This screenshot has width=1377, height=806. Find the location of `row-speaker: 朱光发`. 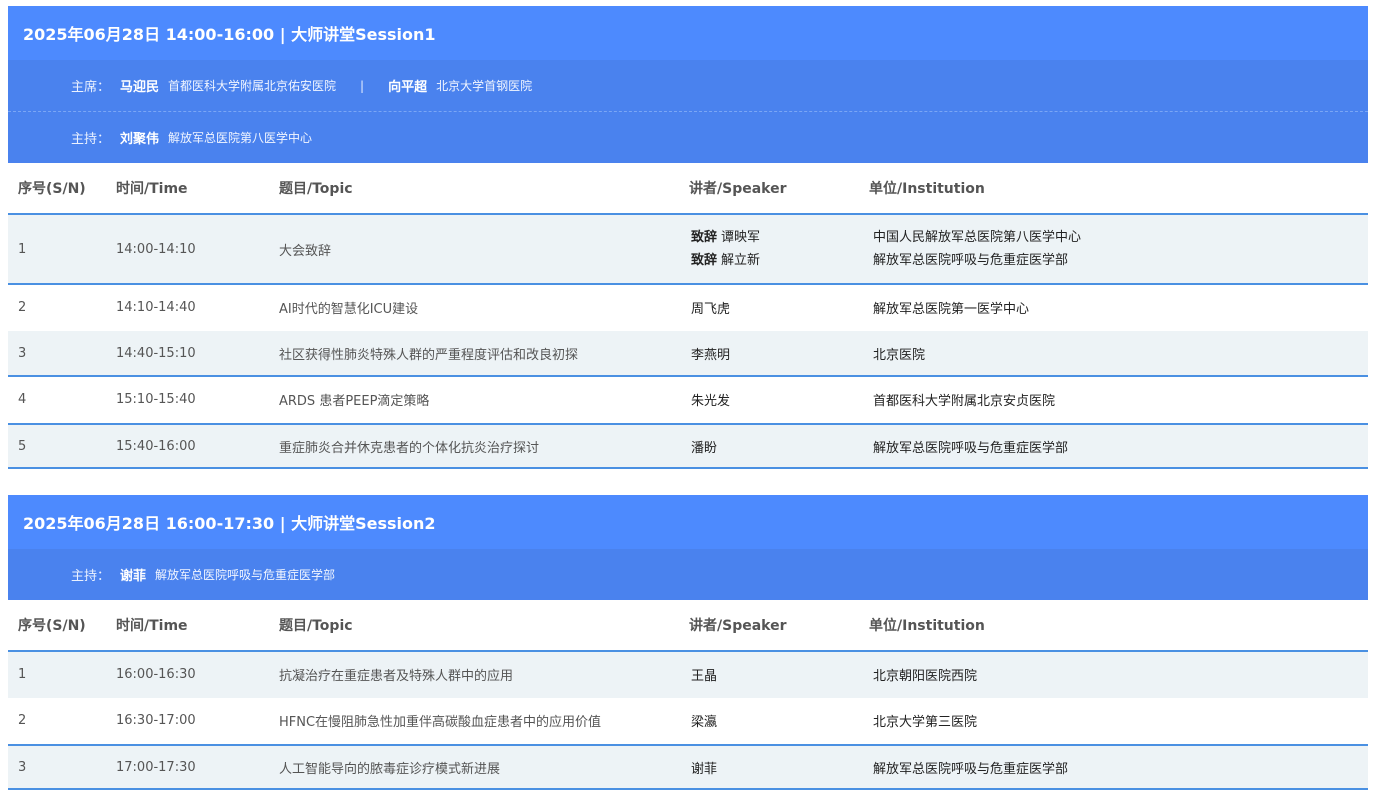

row-speaker: 朱光发 is located at coordinates (711, 401).